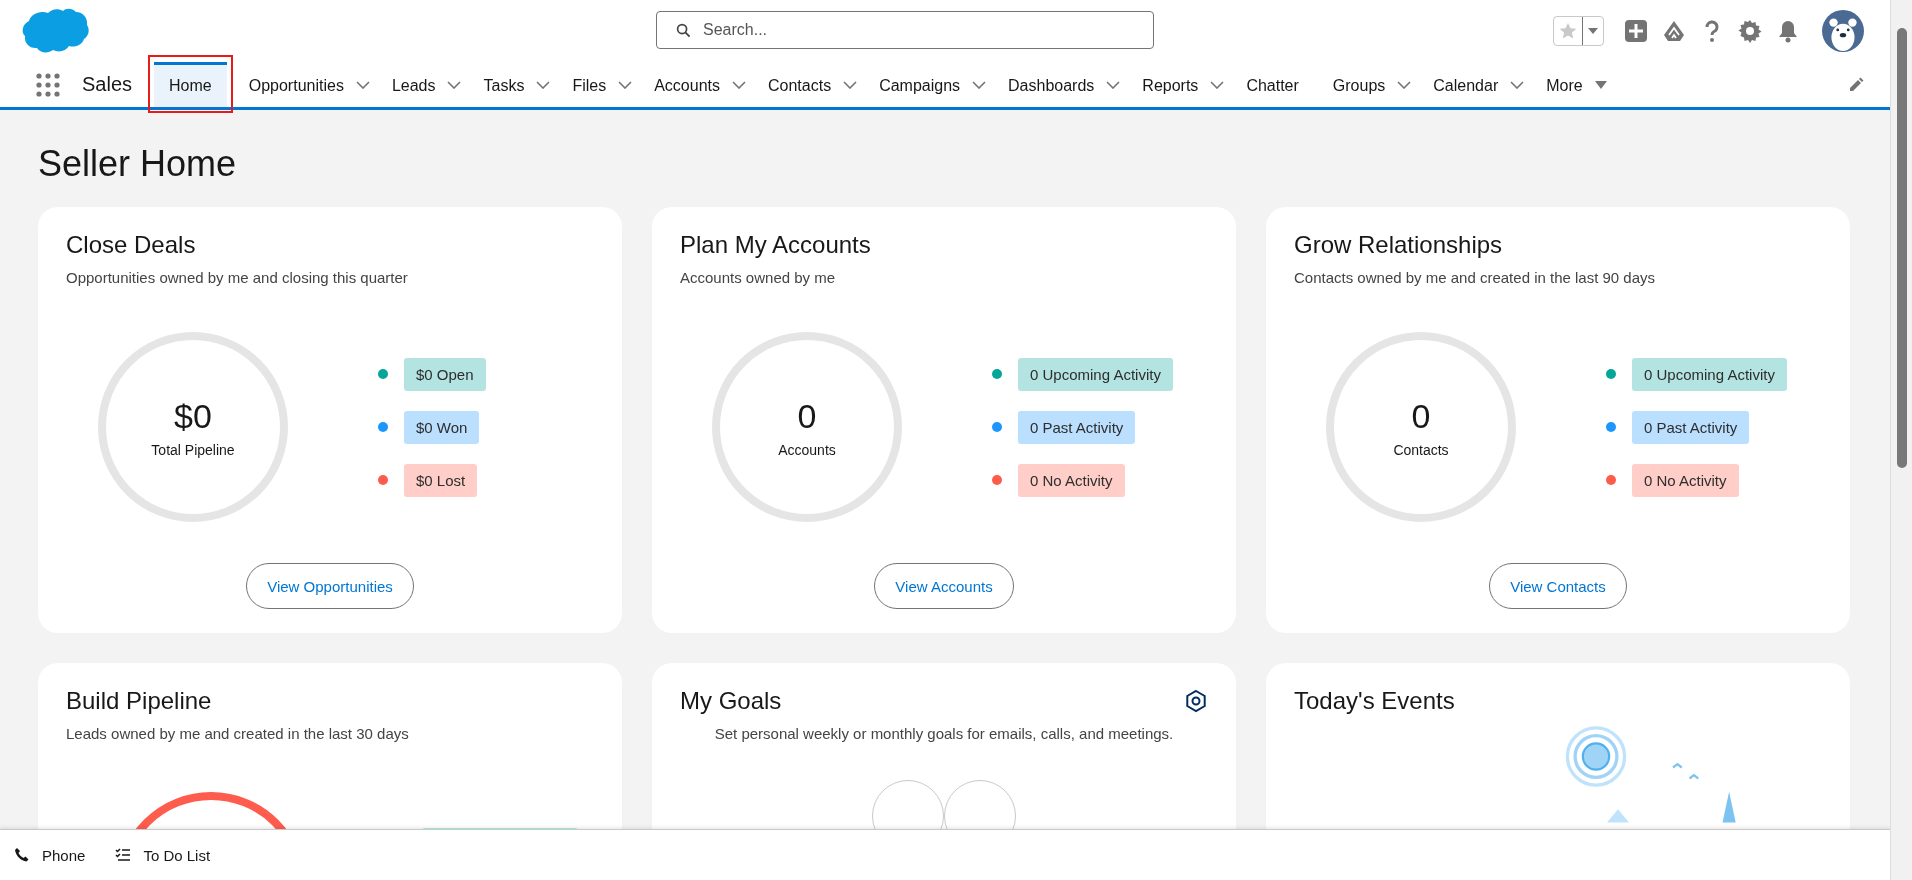  I want to click on legend-label: $0 Won, so click(442, 427).